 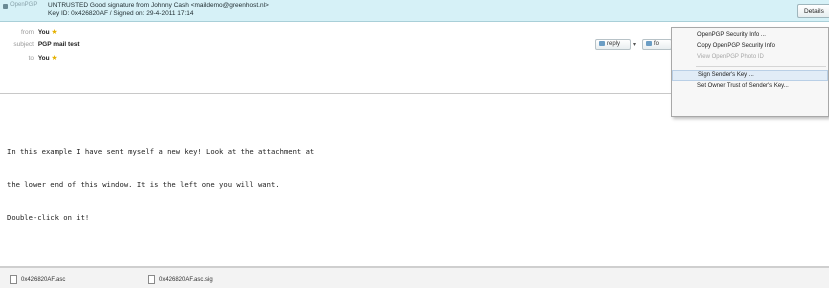 I want to click on reply-dropdown-arrow: ▾, so click(x=634, y=44).